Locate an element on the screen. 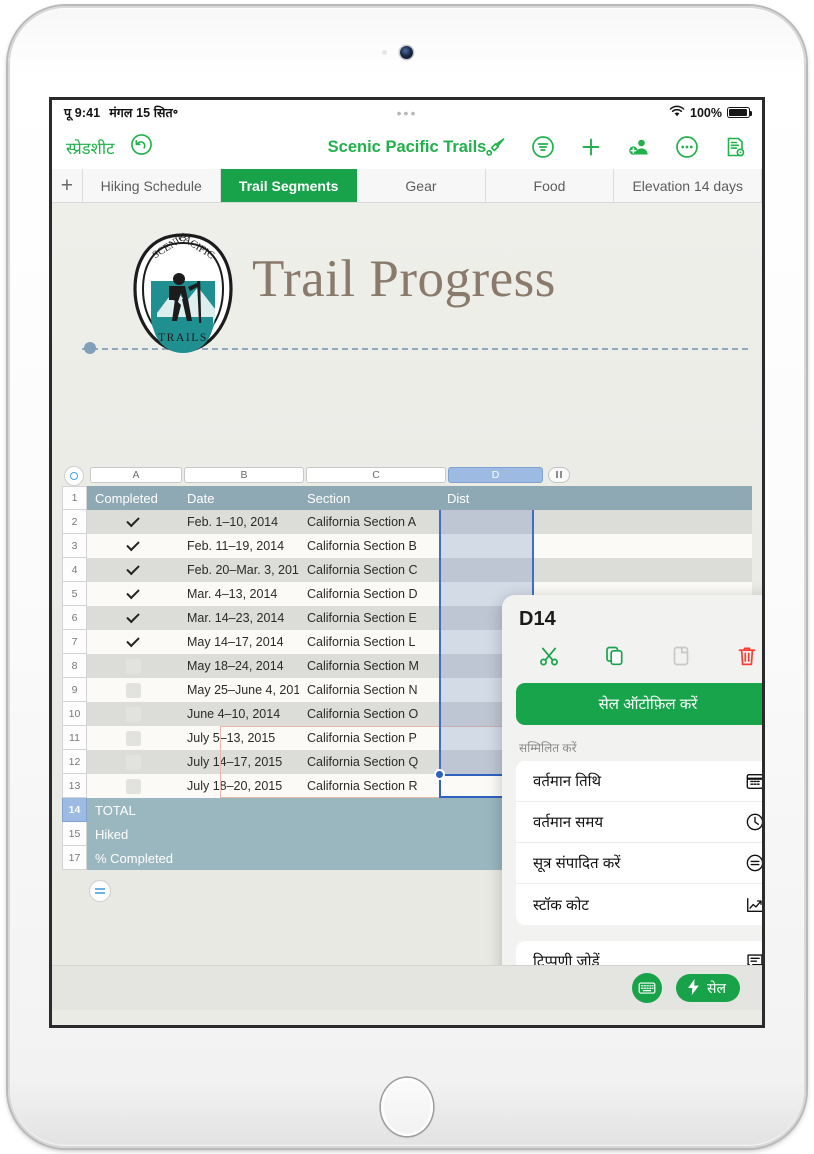 The image size is (814, 1154). guide-handle-dot is located at coordinates (90, 348).